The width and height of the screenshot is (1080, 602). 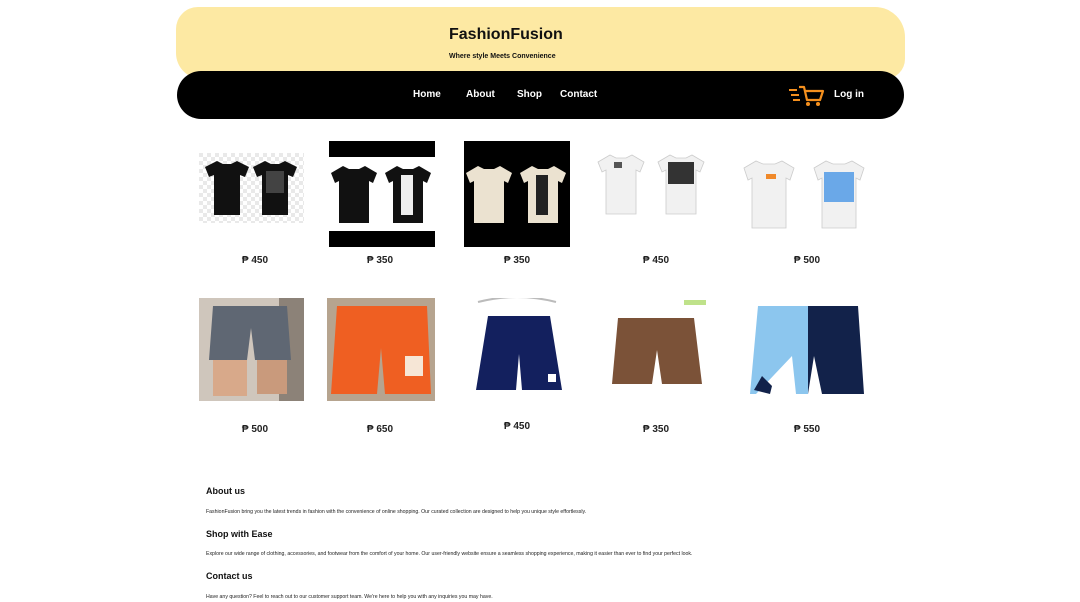 I want to click on brand-title: FashionFusion, so click(x=506, y=35).